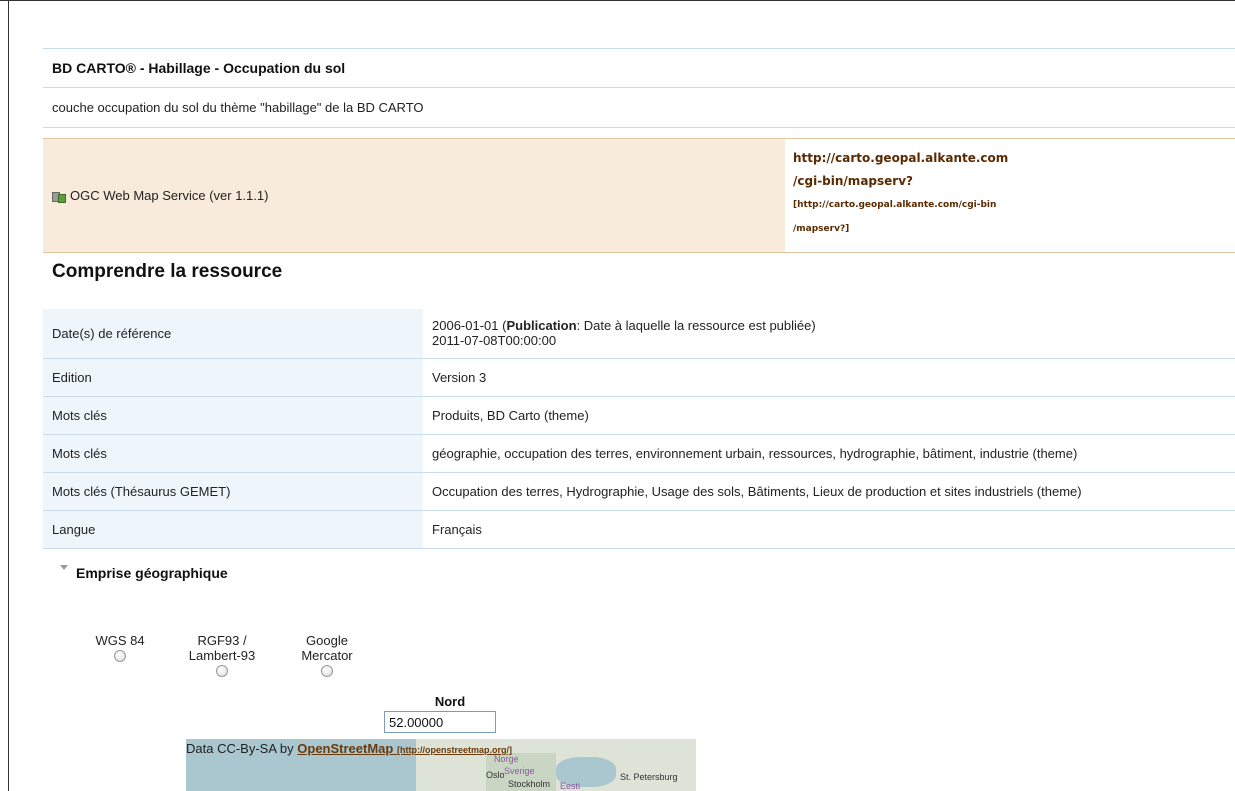  Describe the element at coordinates (242, 748) in the screenshot. I see `attribution-prefix: Data CC-By-SA by` at that location.